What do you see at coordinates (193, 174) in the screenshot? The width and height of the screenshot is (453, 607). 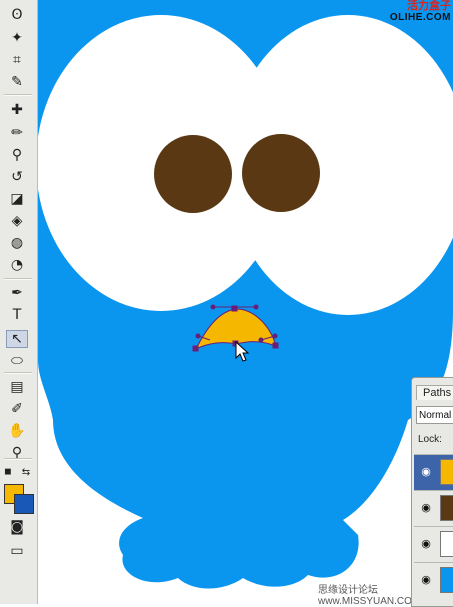 I see `left-pupil` at bounding box center [193, 174].